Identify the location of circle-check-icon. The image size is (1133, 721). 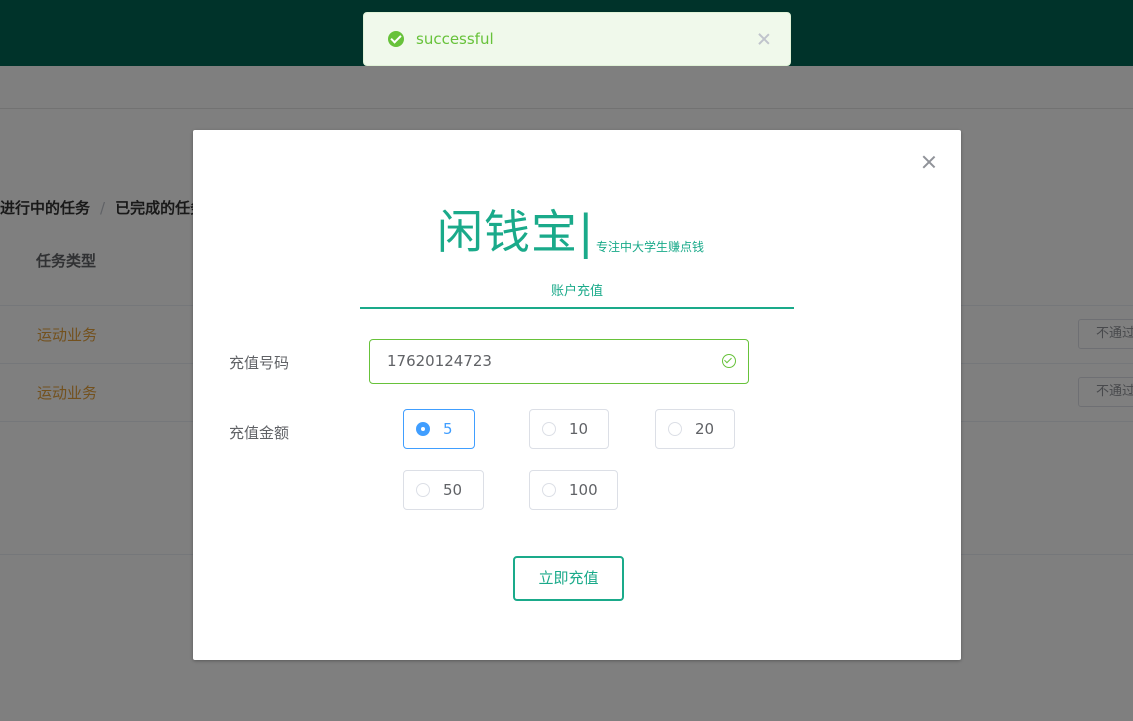
(729, 361).